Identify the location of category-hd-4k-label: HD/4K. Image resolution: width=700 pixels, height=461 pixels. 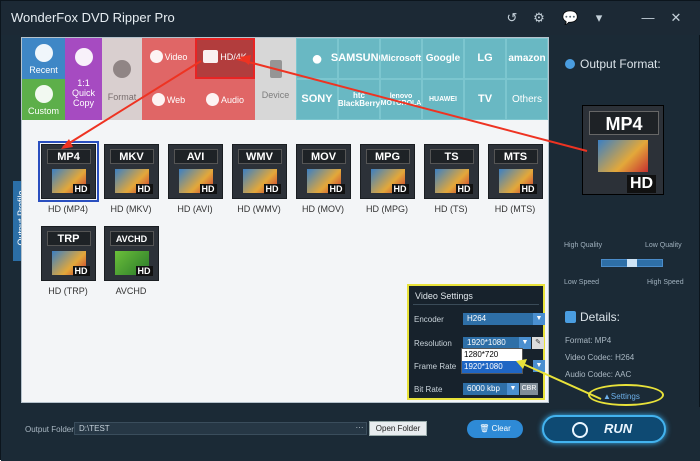
(233, 57).